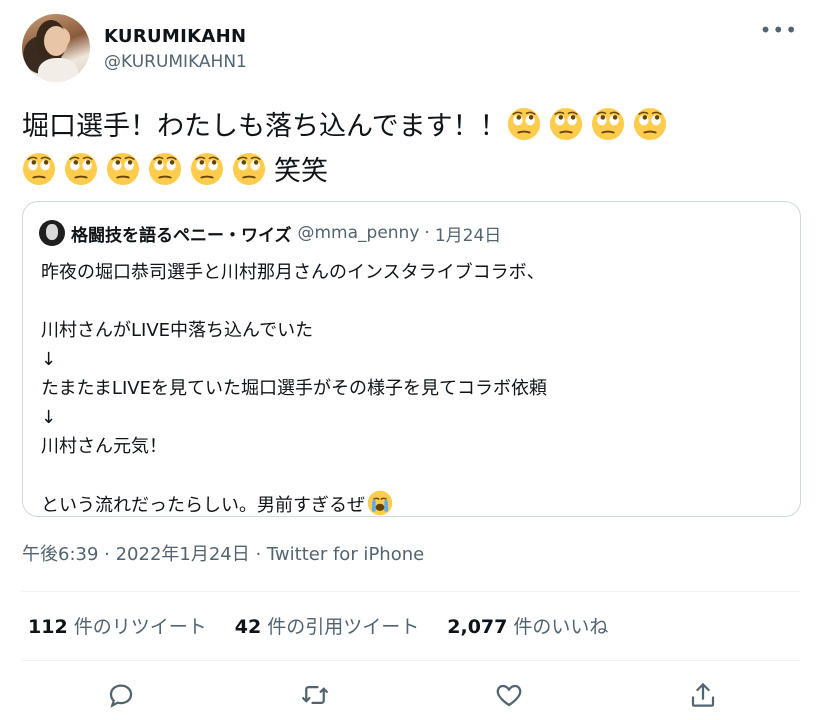 The height and width of the screenshot is (720, 816). What do you see at coordinates (315, 695) in the screenshot?
I see `retweet-icon` at bounding box center [315, 695].